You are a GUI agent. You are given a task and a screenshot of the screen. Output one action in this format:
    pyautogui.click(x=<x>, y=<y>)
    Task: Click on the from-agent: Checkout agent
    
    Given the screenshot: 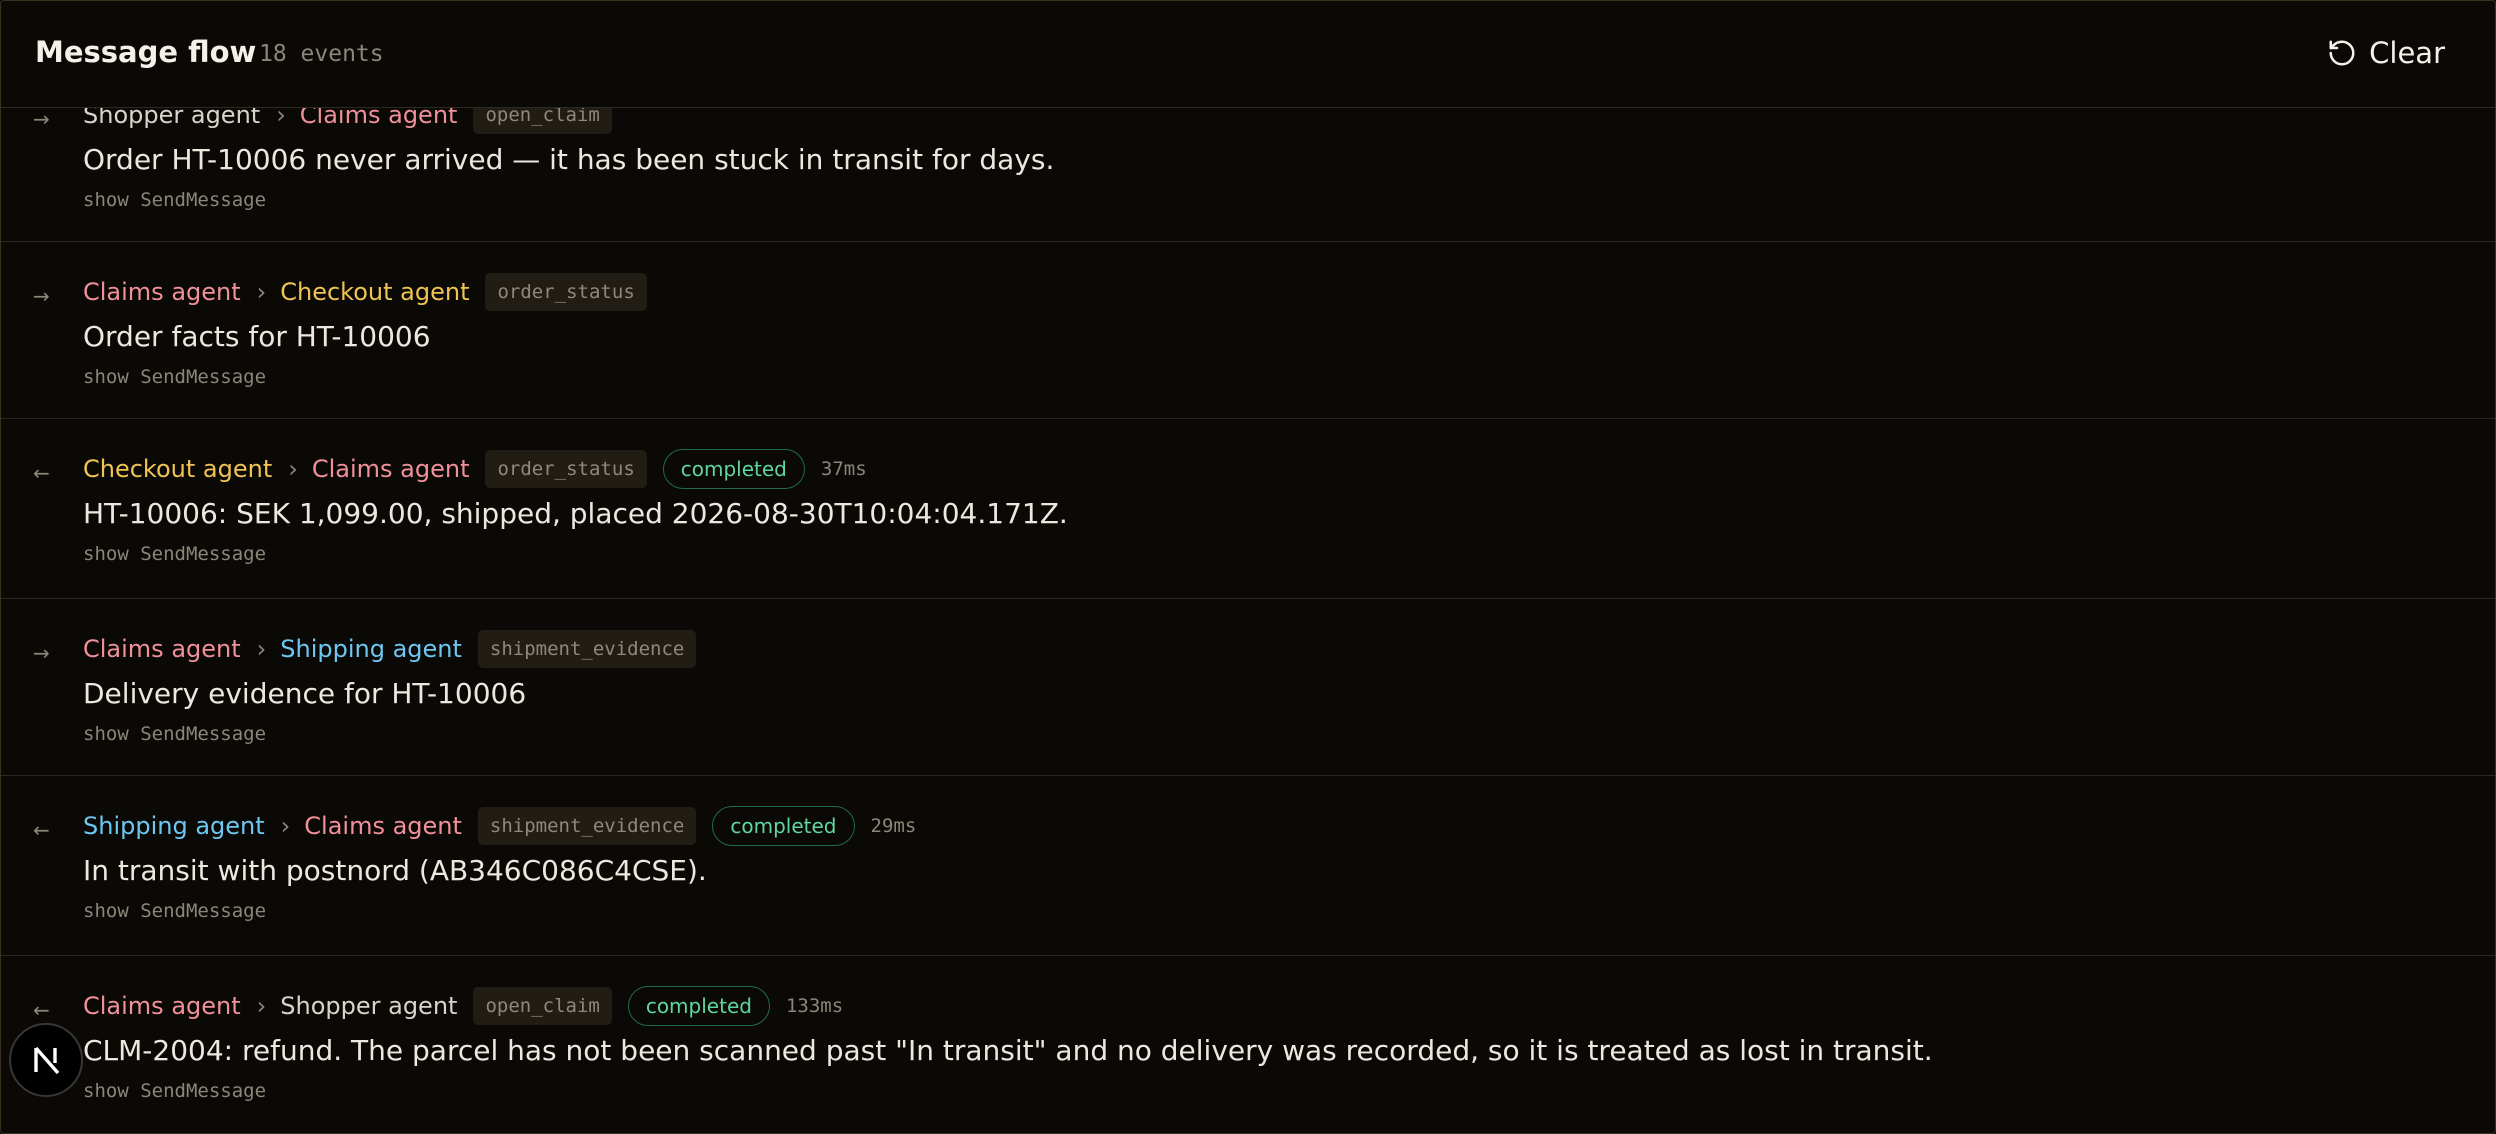 What is the action you would take?
    pyautogui.click(x=178, y=469)
    